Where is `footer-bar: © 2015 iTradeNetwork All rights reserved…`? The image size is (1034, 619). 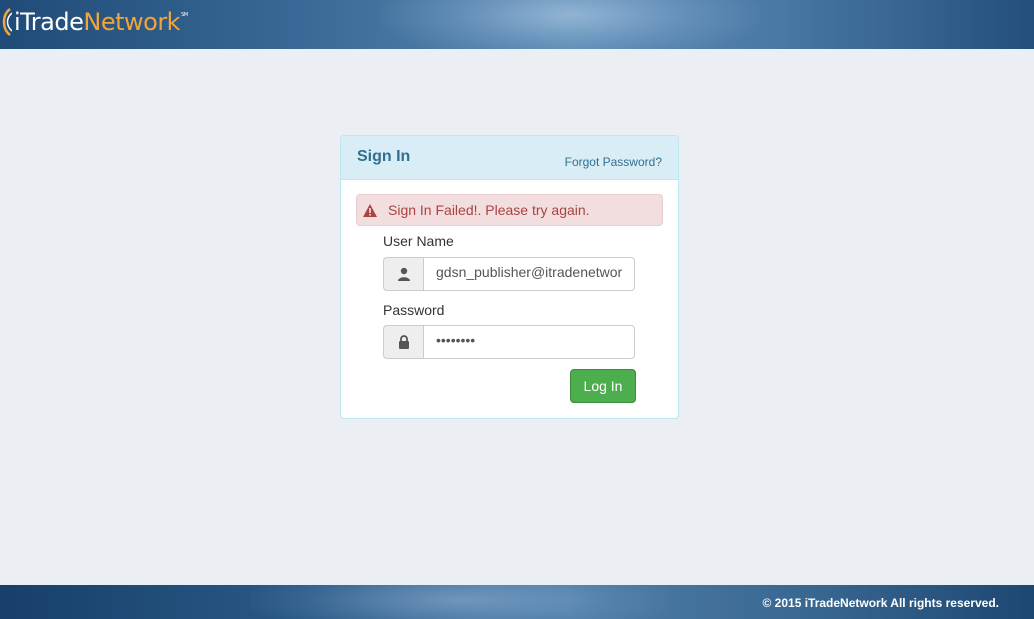 footer-bar: © 2015 iTradeNetwork All rights reserved… is located at coordinates (517, 602).